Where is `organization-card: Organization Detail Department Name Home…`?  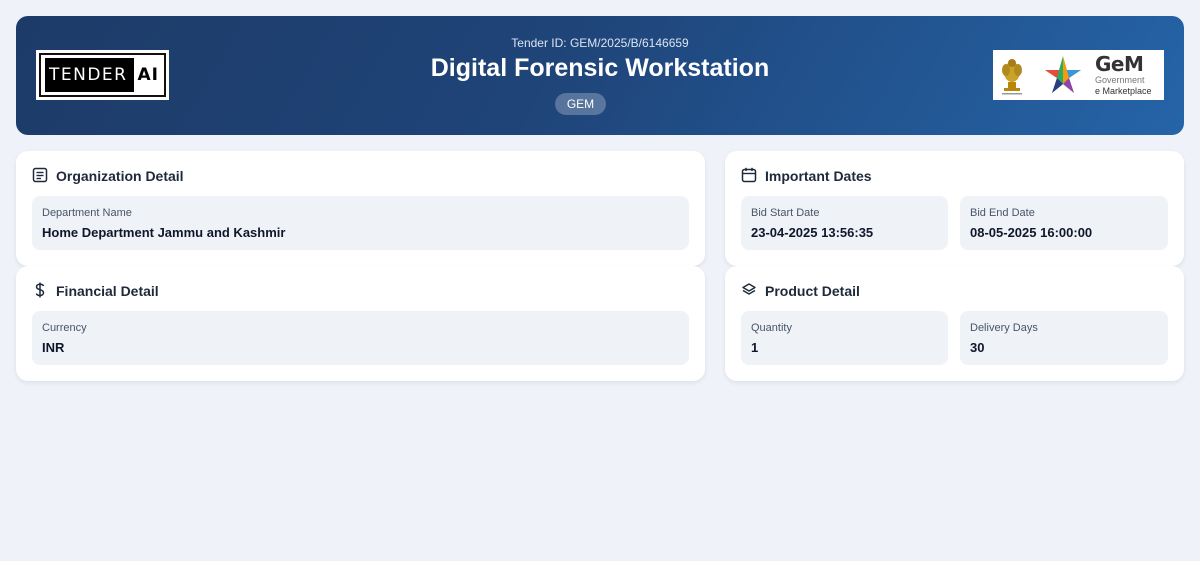 organization-card: Organization Detail Department Name Home… is located at coordinates (360, 208).